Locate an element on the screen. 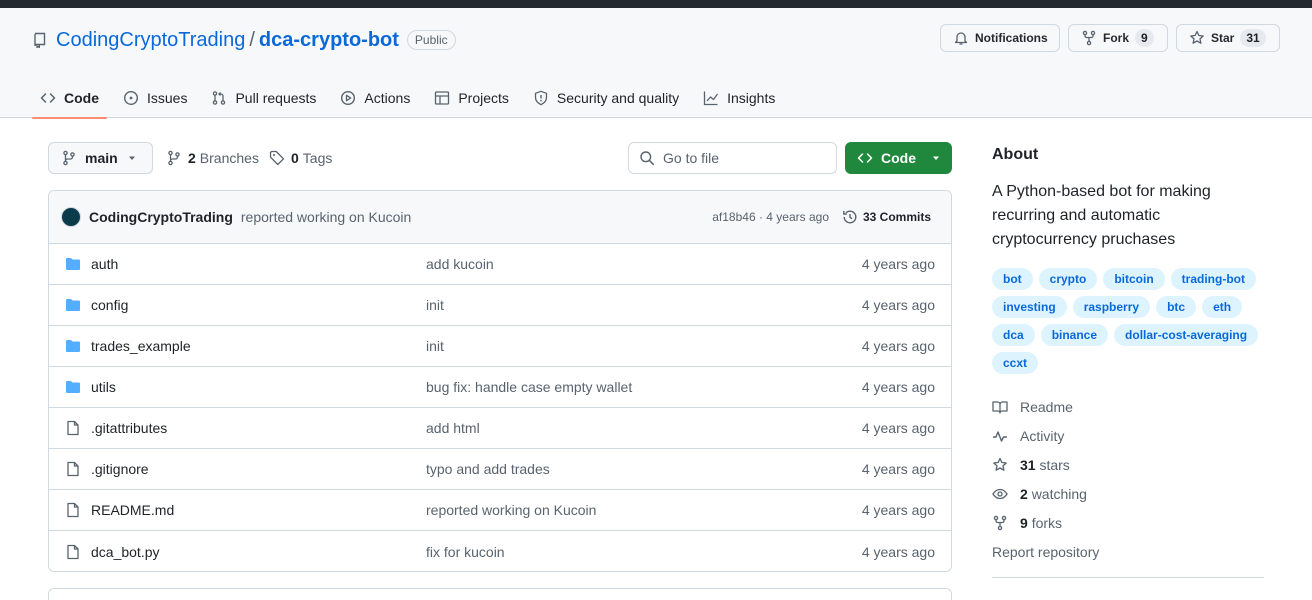 The image size is (1312, 600). tab-label: Issues is located at coordinates (167, 98).